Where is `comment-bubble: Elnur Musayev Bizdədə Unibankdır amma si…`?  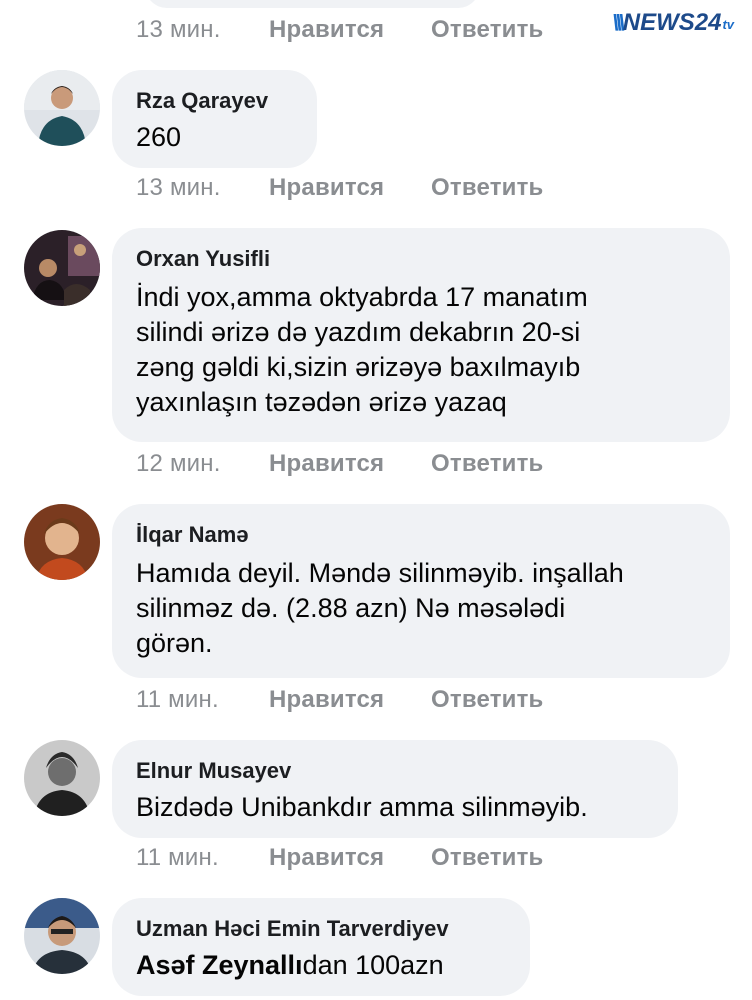 comment-bubble: Elnur Musayev Bizdədə Unibankdır amma si… is located at coordinates (395, 789).